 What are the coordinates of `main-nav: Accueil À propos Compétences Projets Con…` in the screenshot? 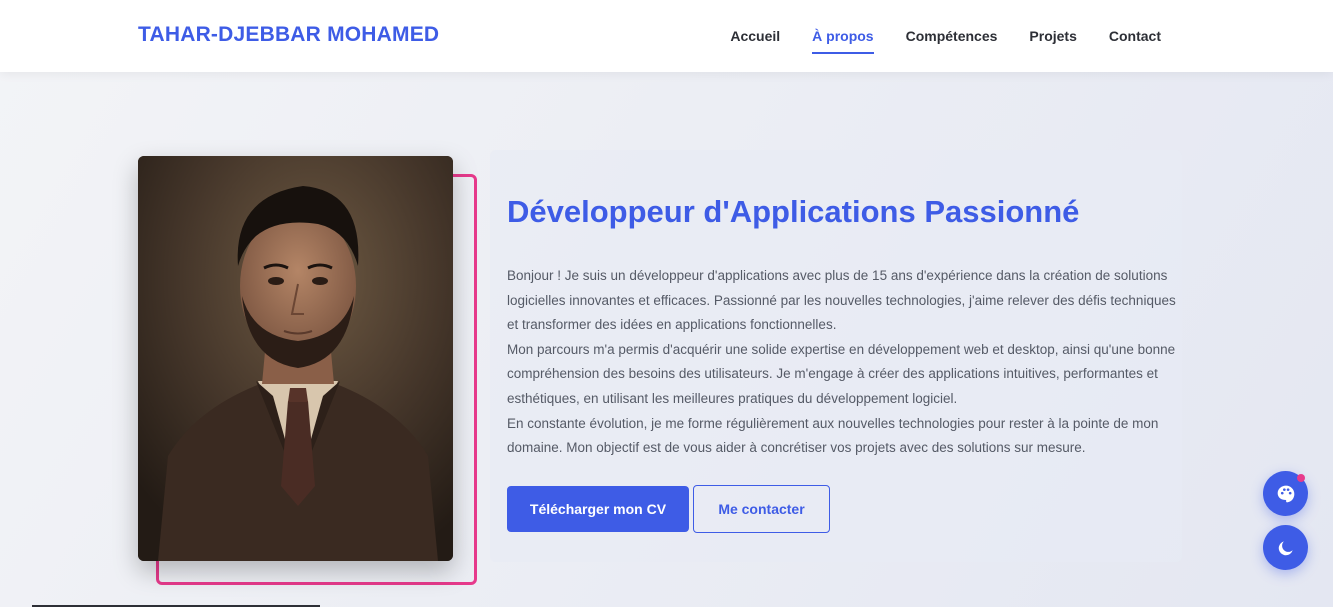 It's located at (945, 36).